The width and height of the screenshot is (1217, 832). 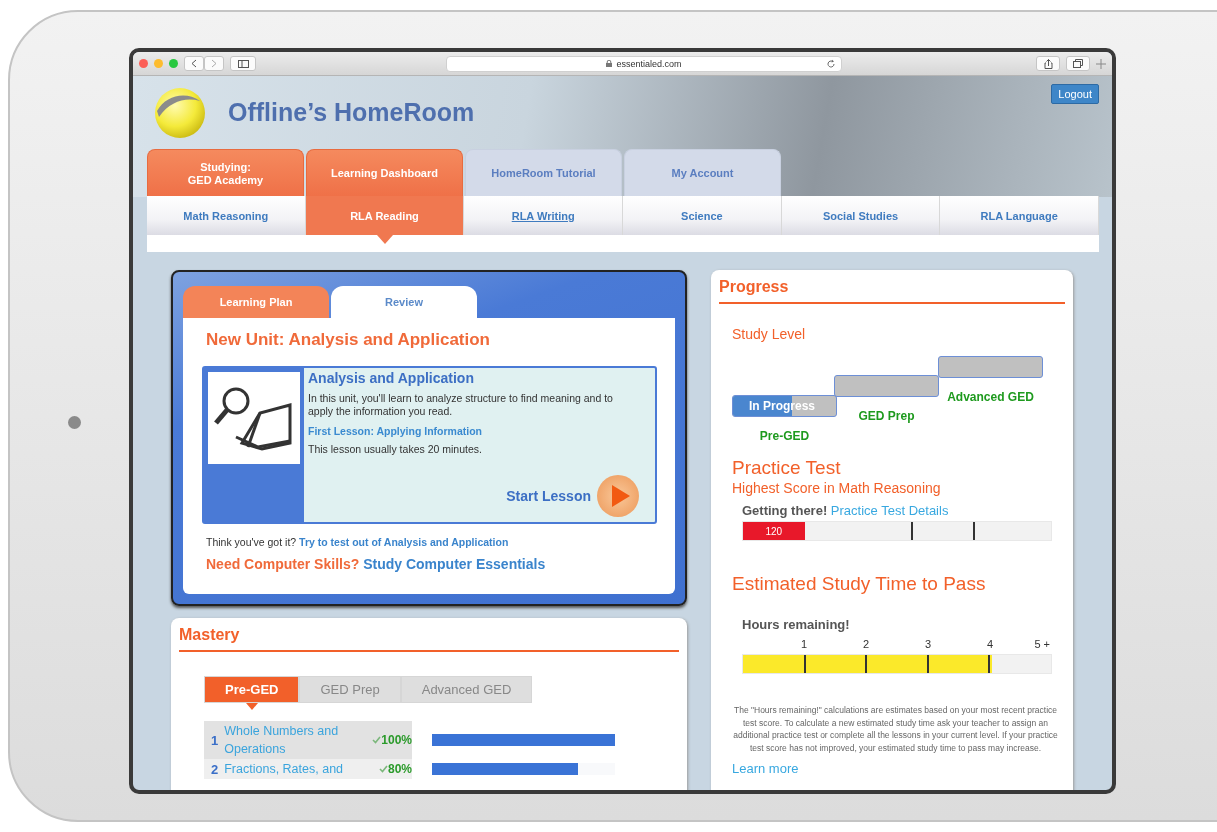 I want to click on camera-dot, so click(x=74, y=422).